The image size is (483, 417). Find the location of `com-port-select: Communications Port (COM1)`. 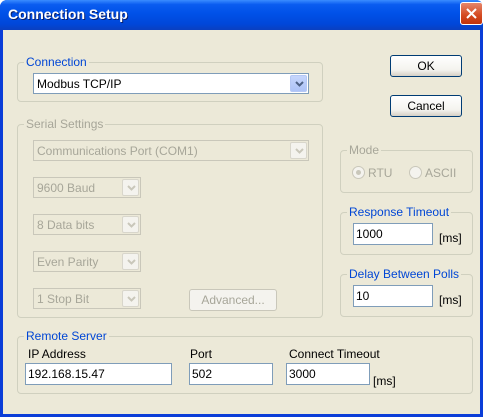

com-port-select: Communications Port (COM1) is located at coordinates (171, 150).